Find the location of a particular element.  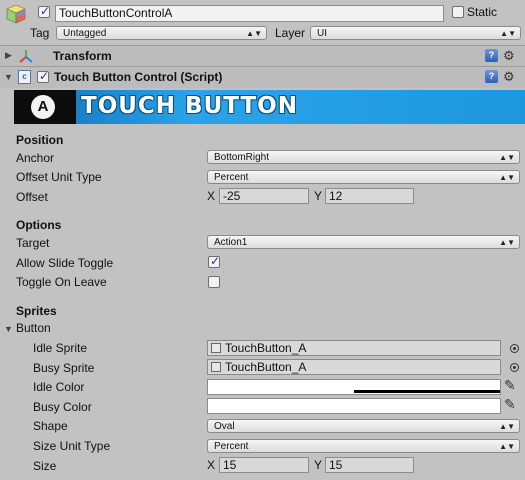

target-label: Target is located at coordinates (33, 243).